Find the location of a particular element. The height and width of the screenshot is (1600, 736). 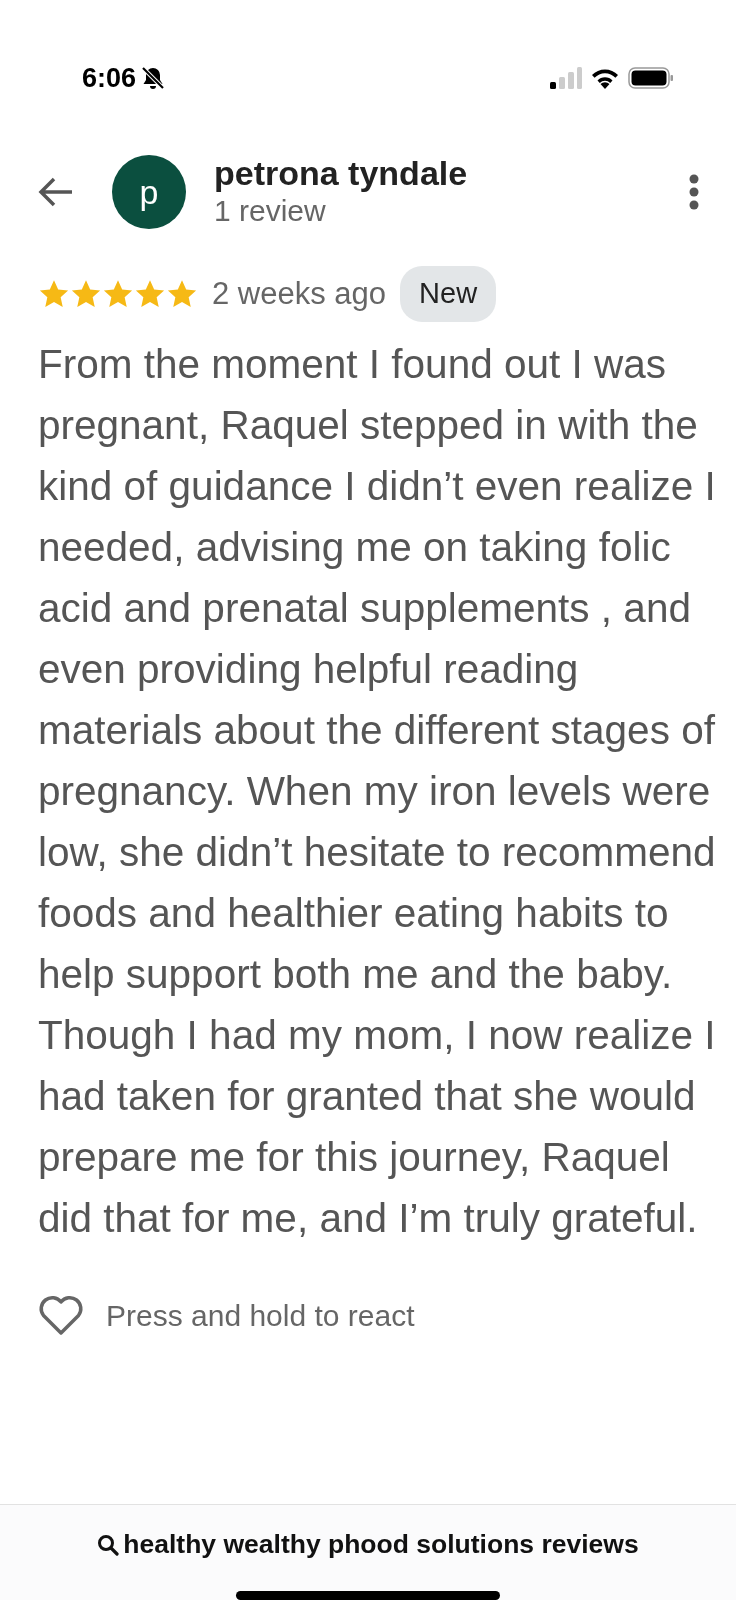

search-query: healthy wealthy phood solutions reviews is located at coordinates (381, 1544).